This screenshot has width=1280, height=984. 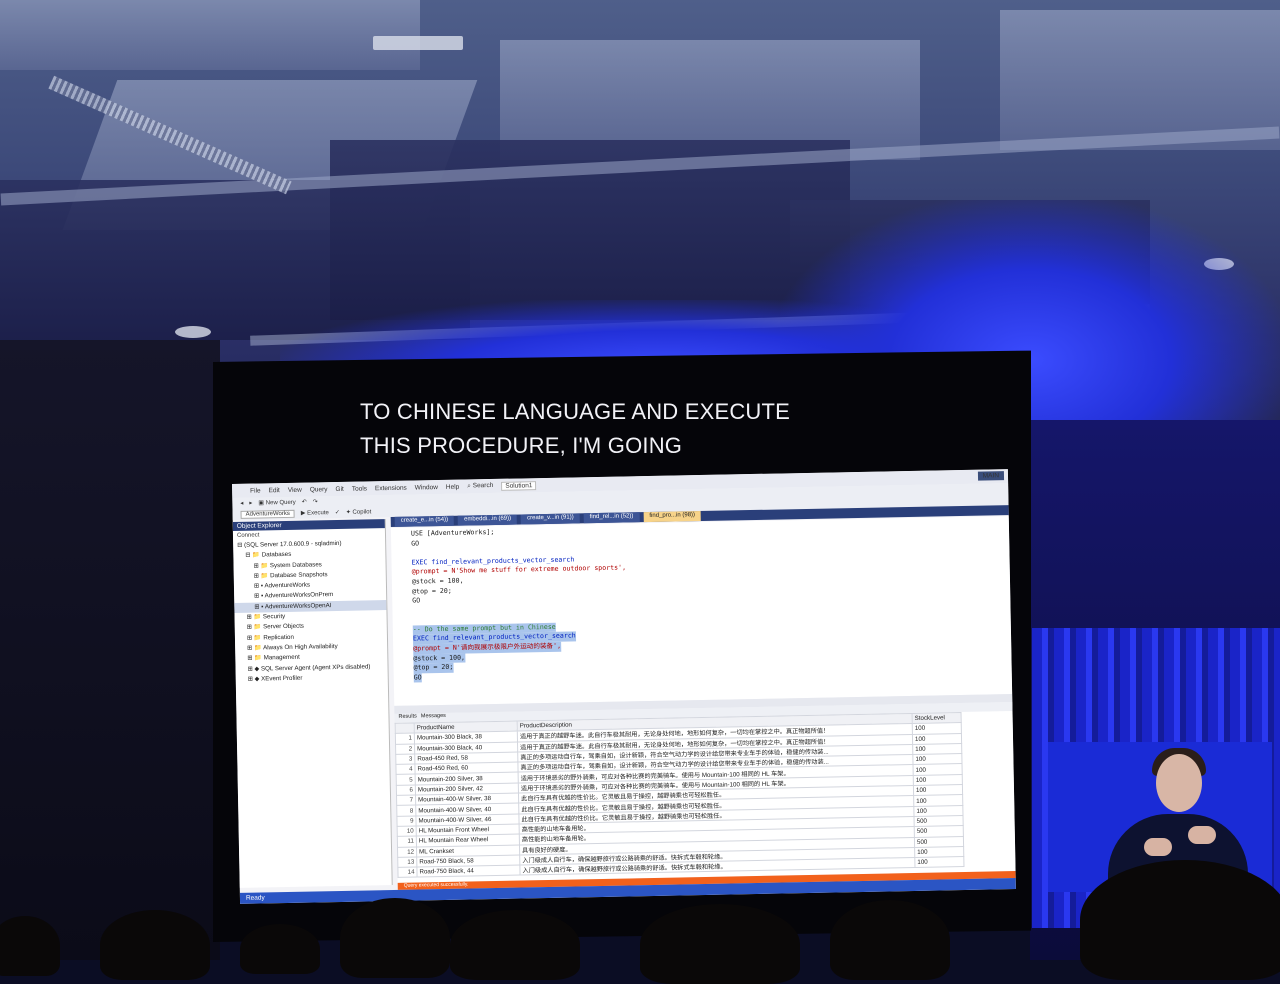 I want to click on execute-button: ▶ Execute, so click(x=315, y=513).